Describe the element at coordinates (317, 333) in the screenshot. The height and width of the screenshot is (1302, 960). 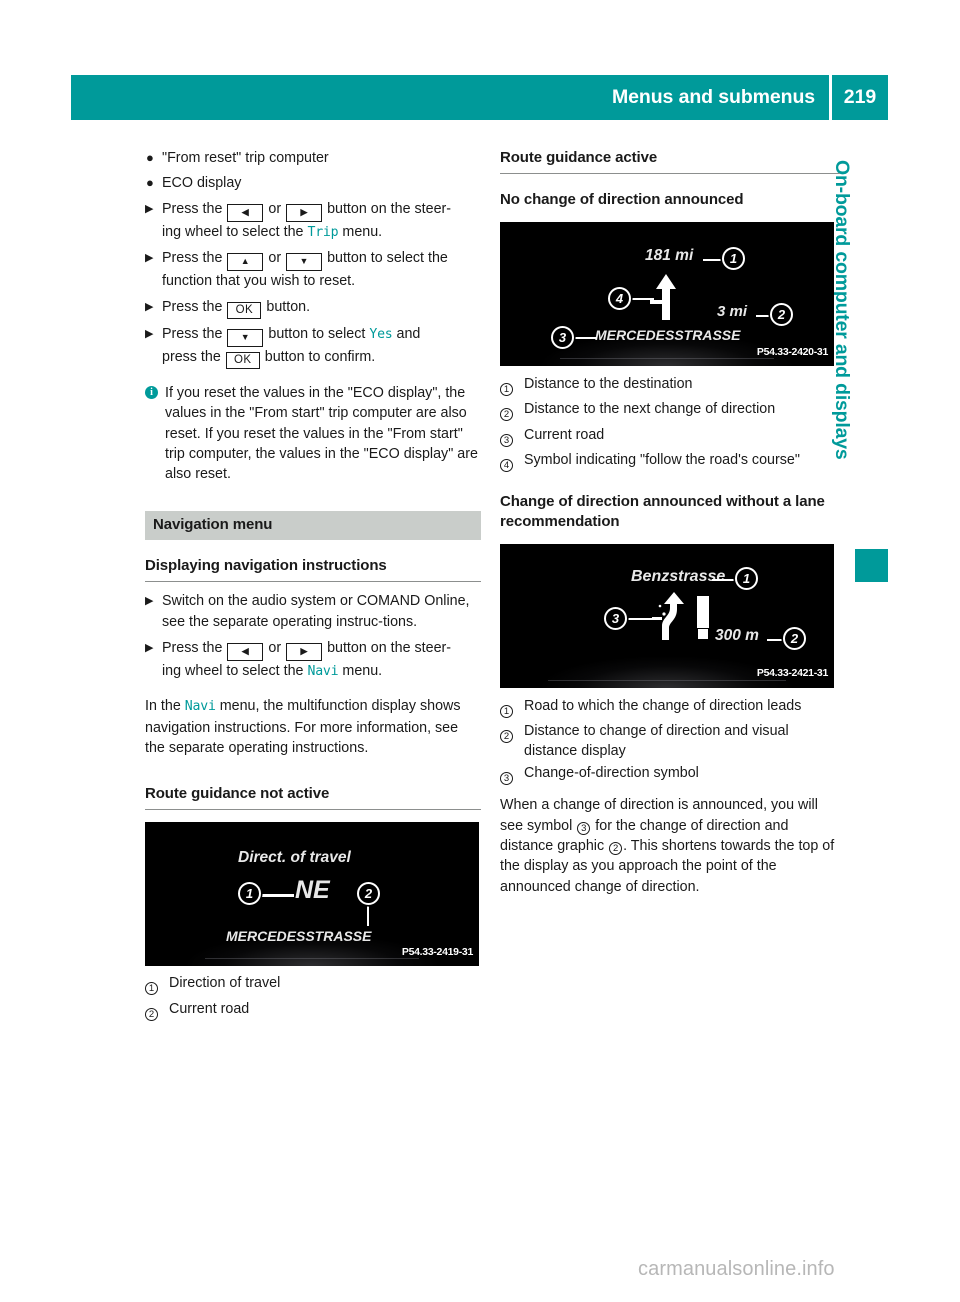
I see `step-post: button to select` at that location.